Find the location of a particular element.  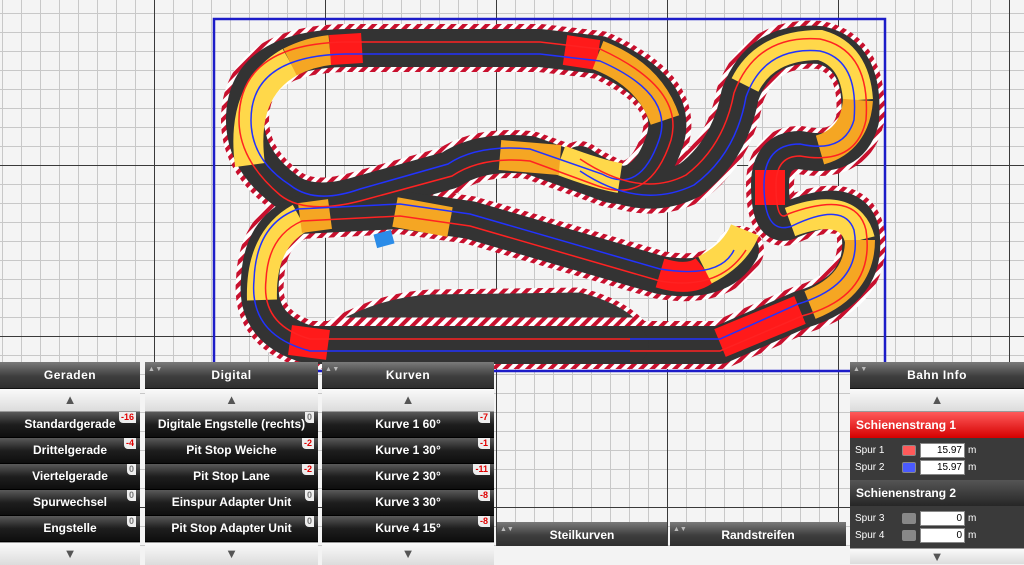

piece-label: Pit Stop Adapter Unit is located at coordinates (231, 528).